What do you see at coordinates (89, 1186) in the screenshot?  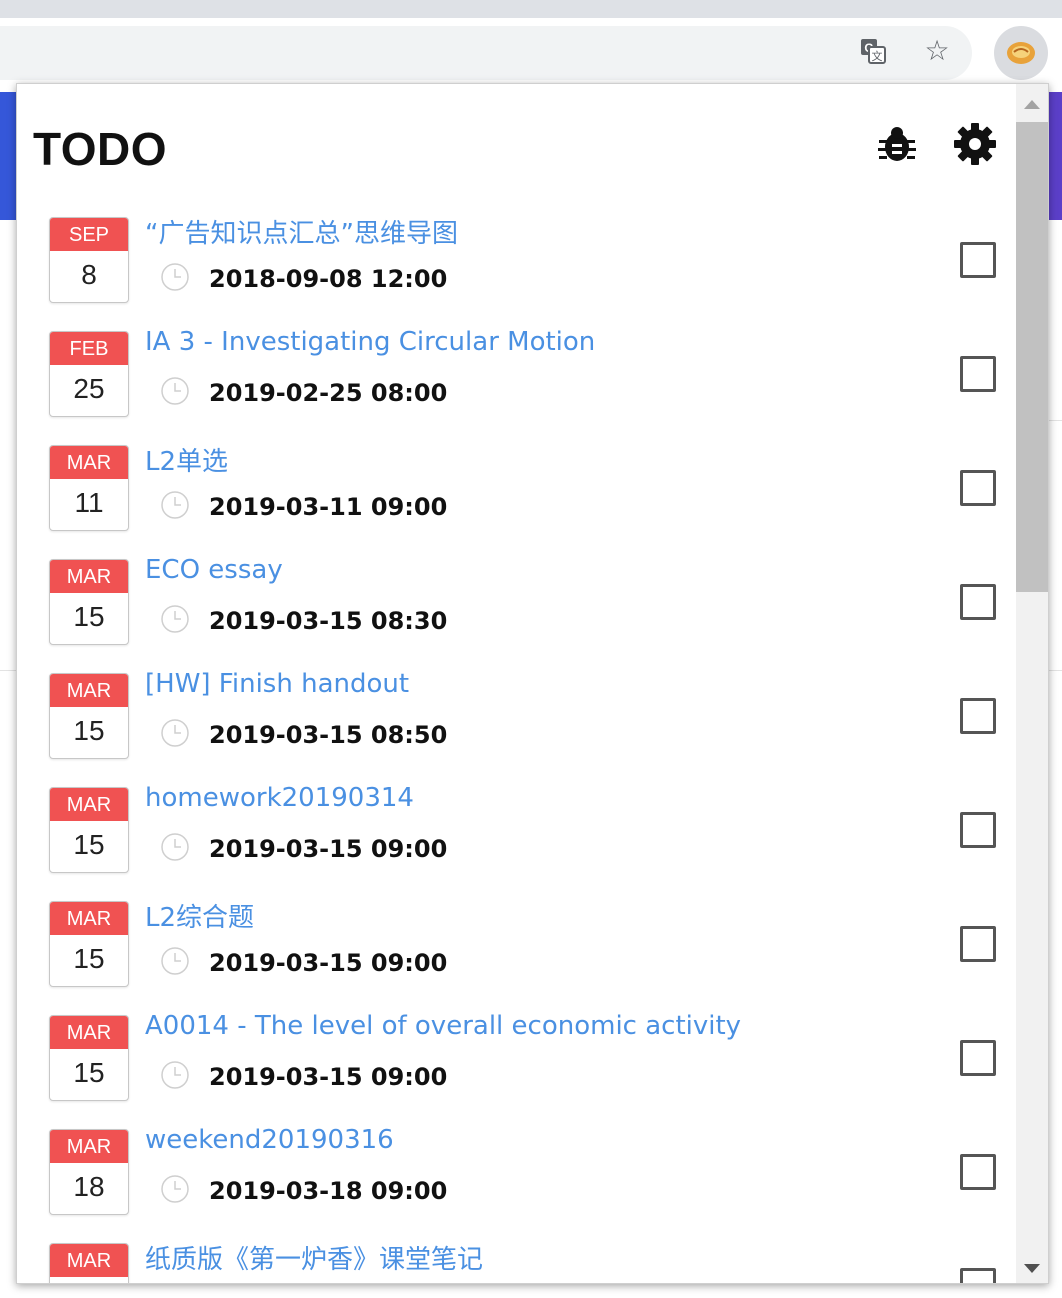 I see `calendar-day: 18` at bounding box center [89, 1186].